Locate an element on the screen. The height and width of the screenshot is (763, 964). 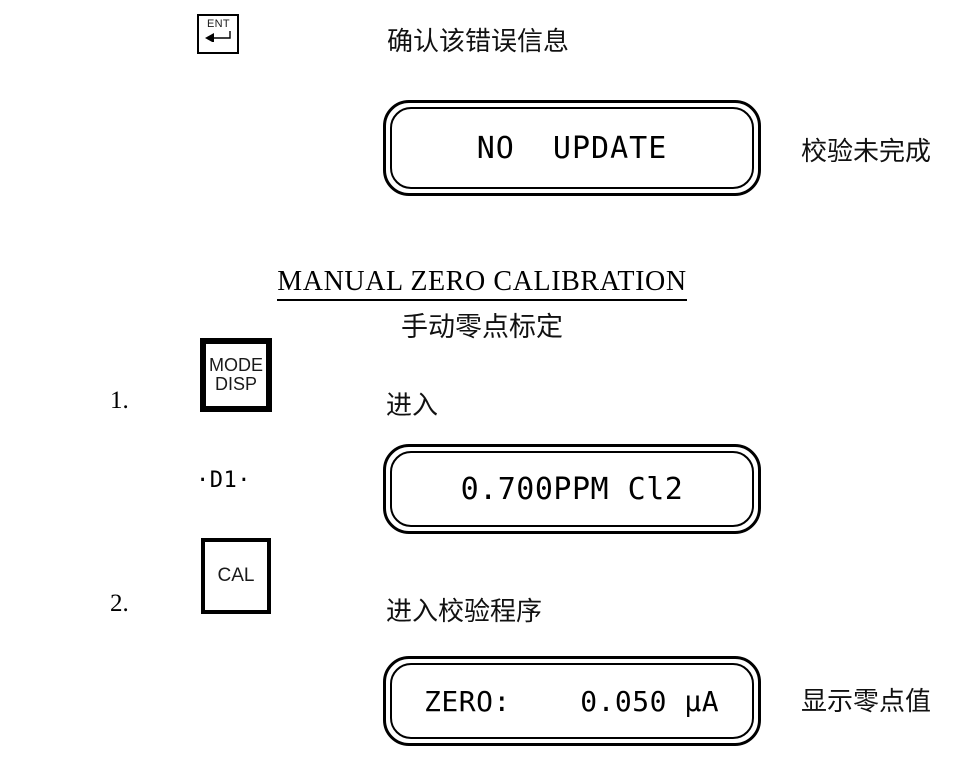
section-heading-english: MANUAL ZERO CALIBRATION is located at coordinates (482, 283).